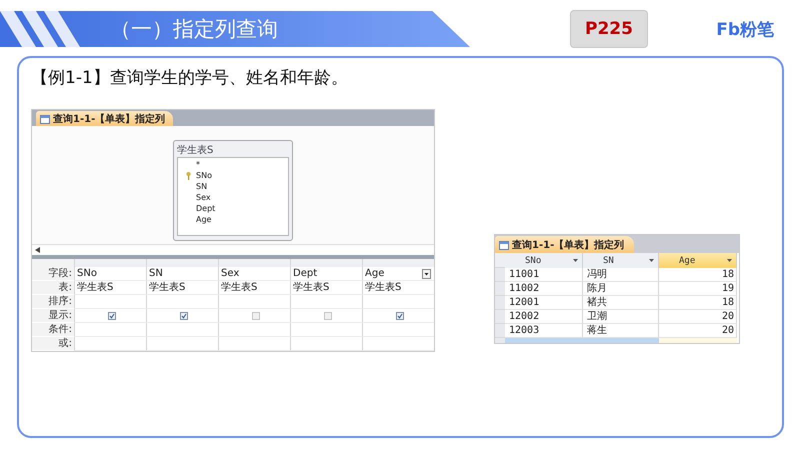  Describe the element at coordinates (182, 274) in the screenshot. I see `grid-cell: SN` at that location.